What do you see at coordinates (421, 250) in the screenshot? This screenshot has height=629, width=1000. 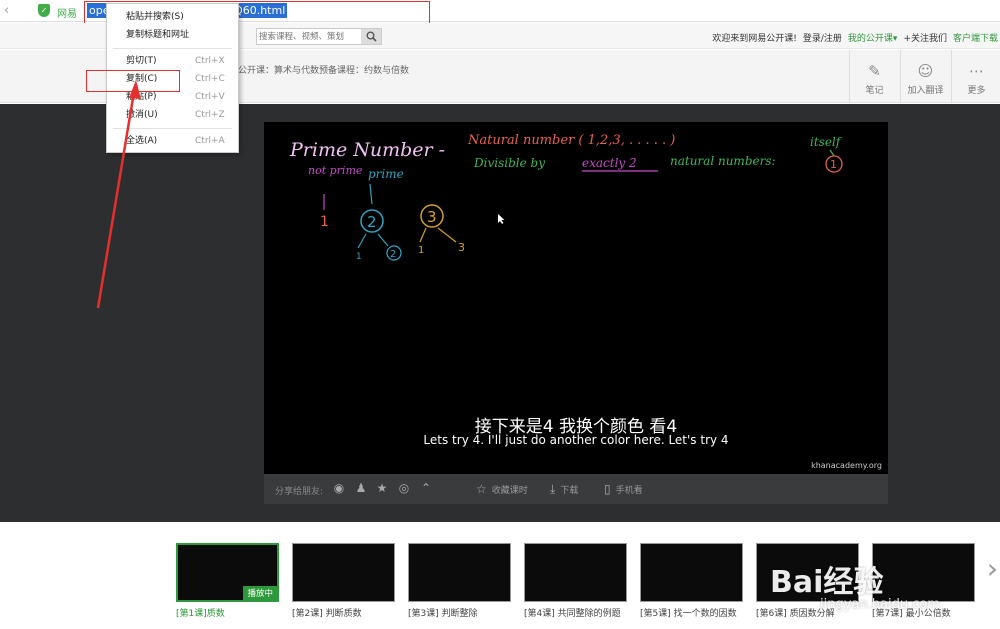 I see `board-n1-b: 1` at bounding box center [421, 250].